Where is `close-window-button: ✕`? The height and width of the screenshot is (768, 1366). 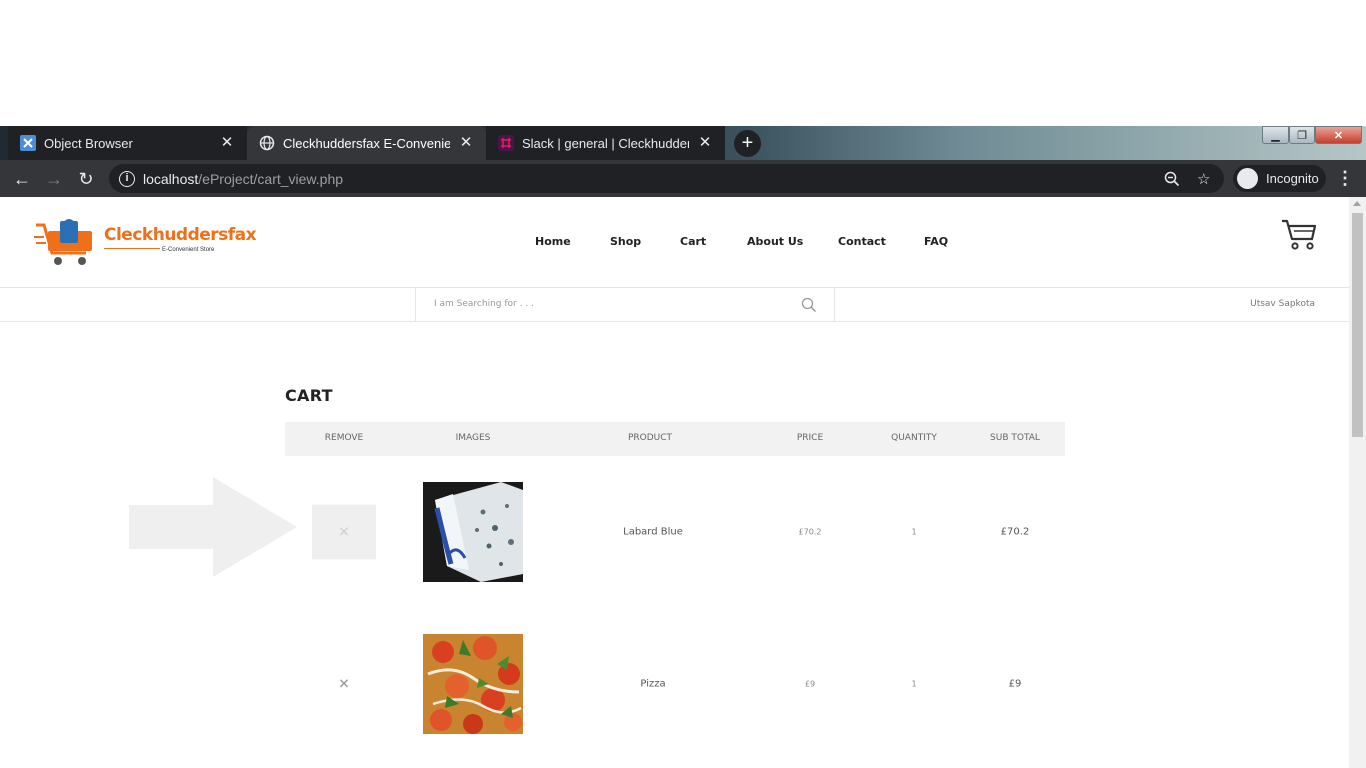 close-window-button: ✕ is located at coordinates (1338, 135).